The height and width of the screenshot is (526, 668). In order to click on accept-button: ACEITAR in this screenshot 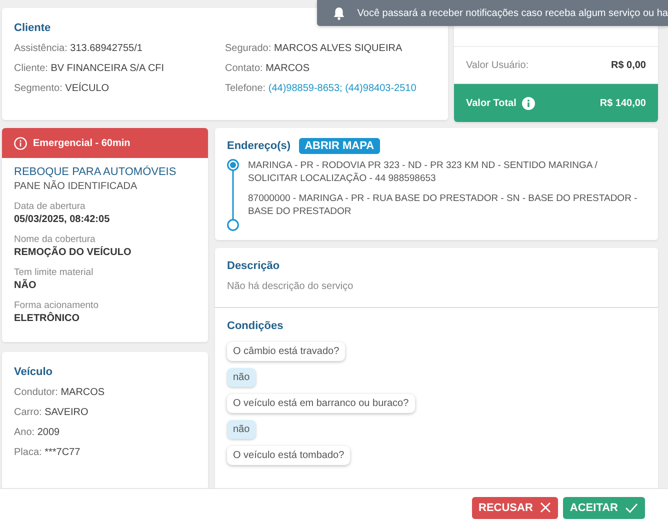, I will do `click(603, 507)`.